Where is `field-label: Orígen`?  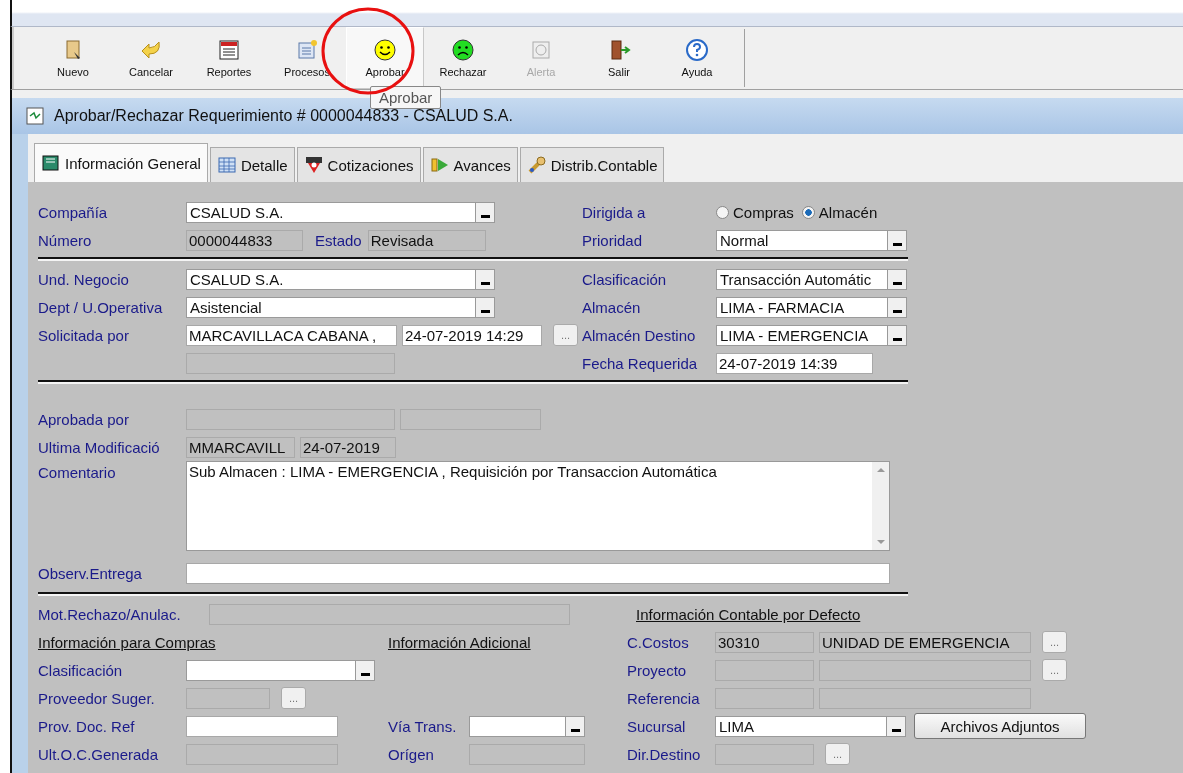 field-label: Orígen is located at coordinates (411, 754).